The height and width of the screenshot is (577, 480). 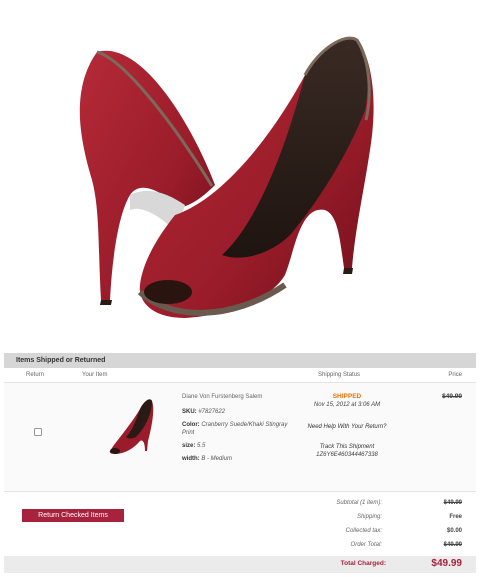 What do you see at coordinates (339, 375) in the screenshot?
I see `column-header-shipping-status: Shipping Status` at bounding box center [339, 375].